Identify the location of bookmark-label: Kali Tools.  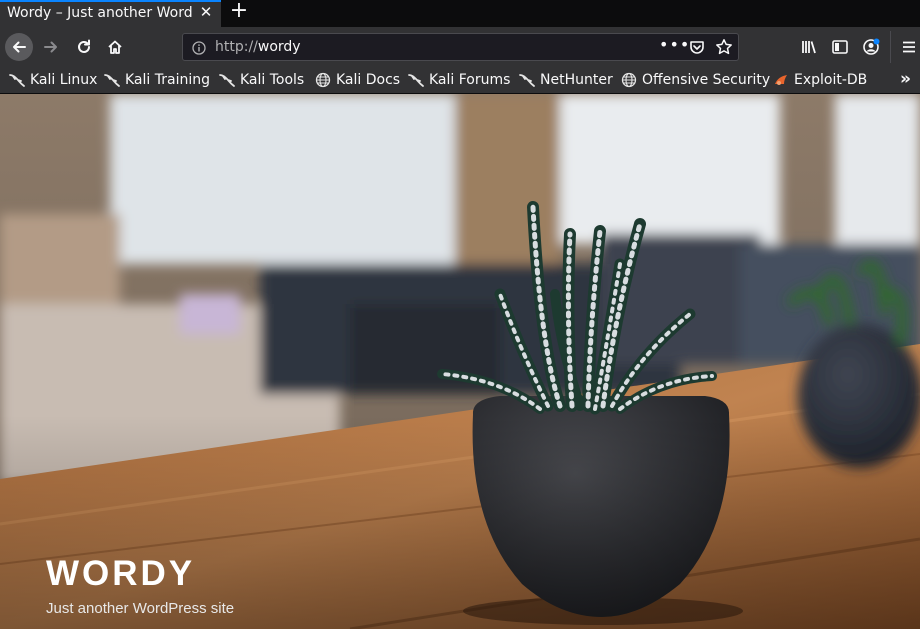
(272, 80).